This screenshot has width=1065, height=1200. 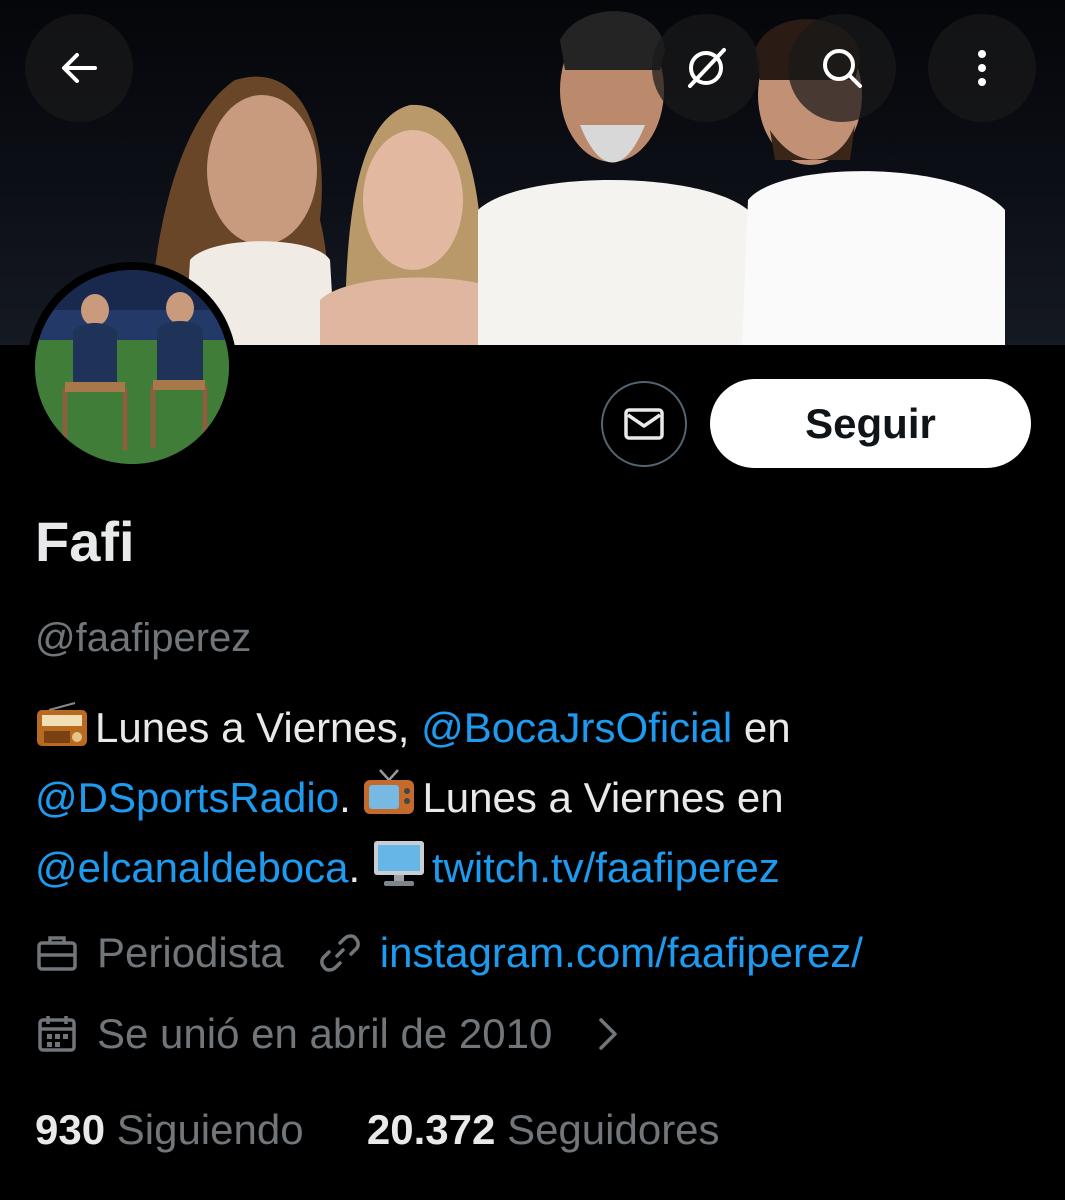 I want to click on follow-button: Seguir, so click(x=870, y=423).